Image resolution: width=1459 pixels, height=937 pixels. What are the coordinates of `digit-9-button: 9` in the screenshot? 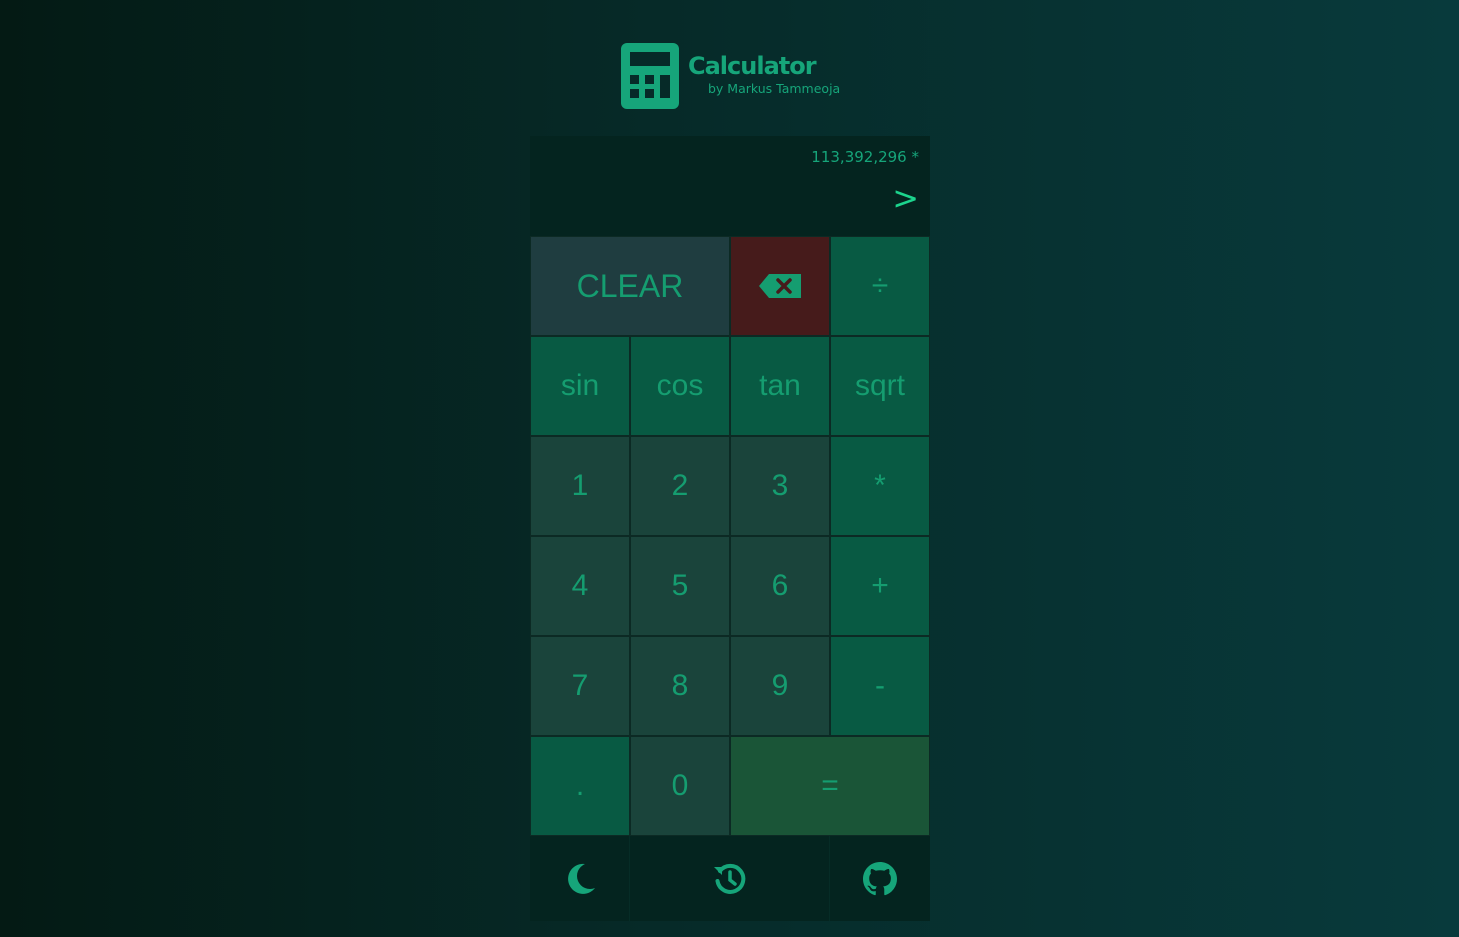 It's located at (780, 686).